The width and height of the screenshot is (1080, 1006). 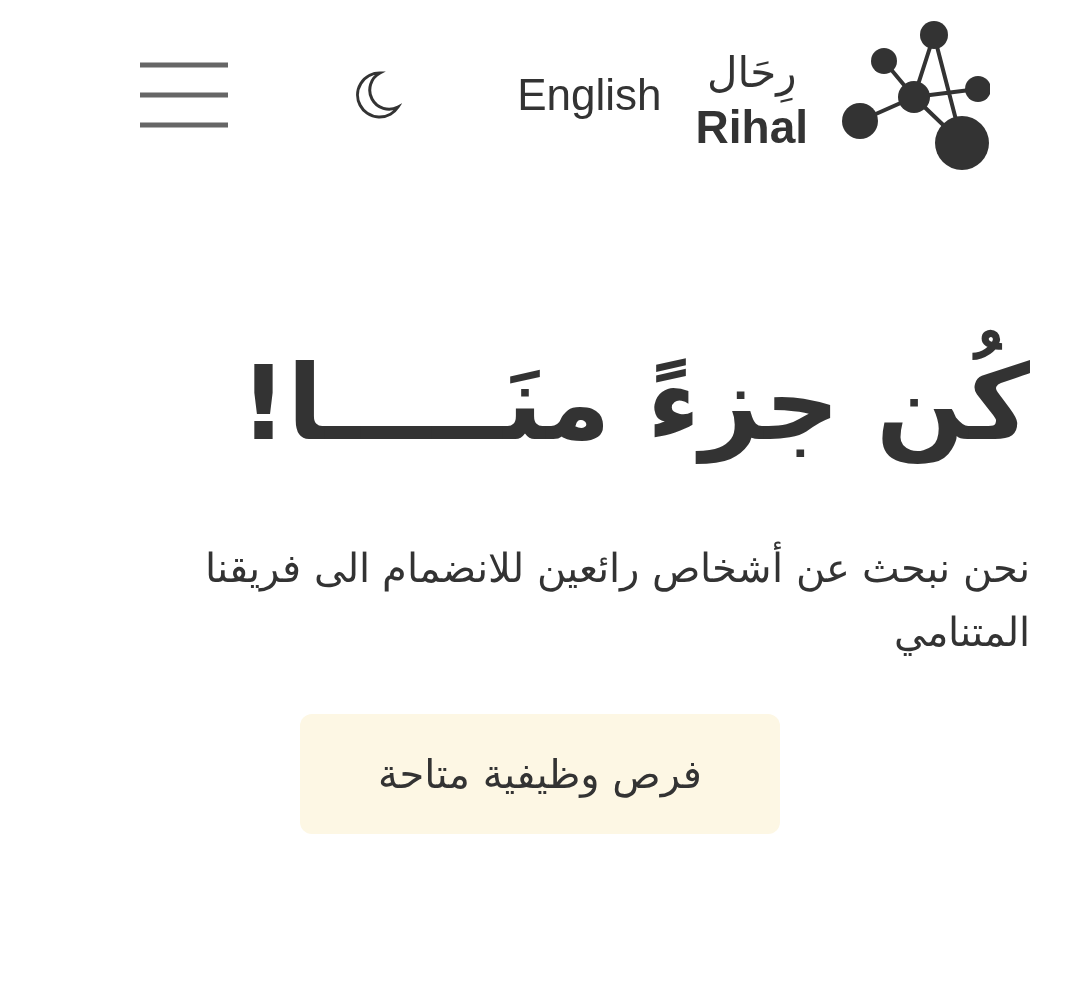 I want to click on logo-latin-text: Rihal, so click(x=751, y=126).